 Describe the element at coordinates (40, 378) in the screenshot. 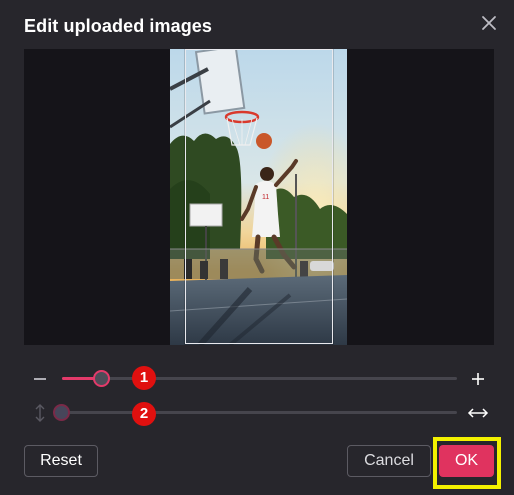

I see `minus-icon` at that location.